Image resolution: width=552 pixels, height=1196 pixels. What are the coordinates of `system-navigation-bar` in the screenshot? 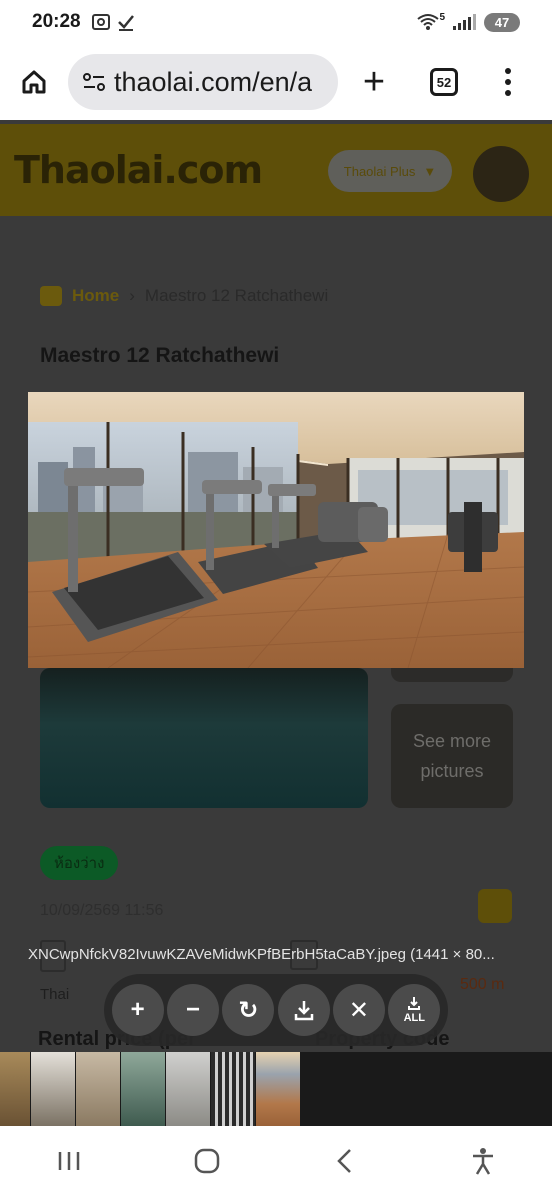 It's located at (276, 1161).